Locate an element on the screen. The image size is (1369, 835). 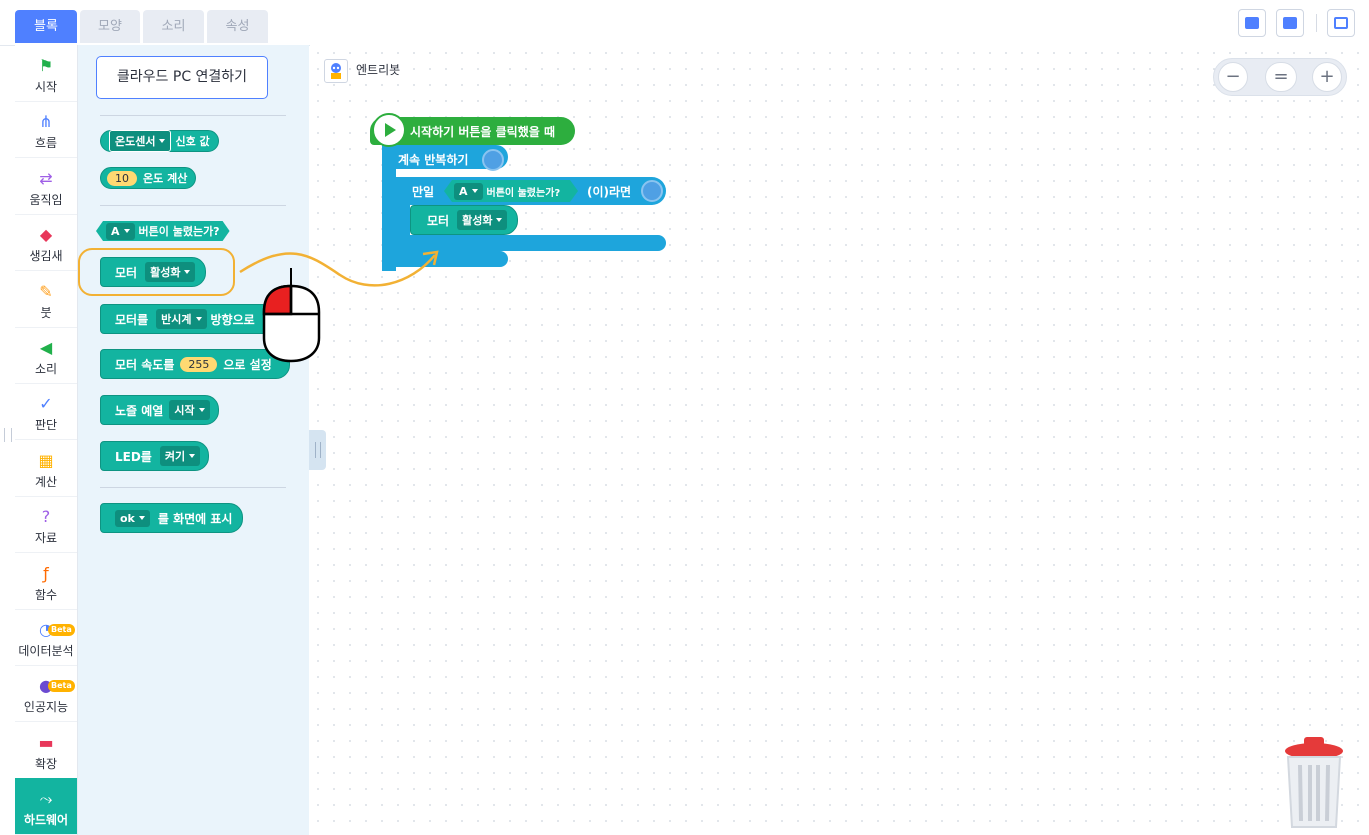
temperature-number: 10 is located at coordinates (122, 178).